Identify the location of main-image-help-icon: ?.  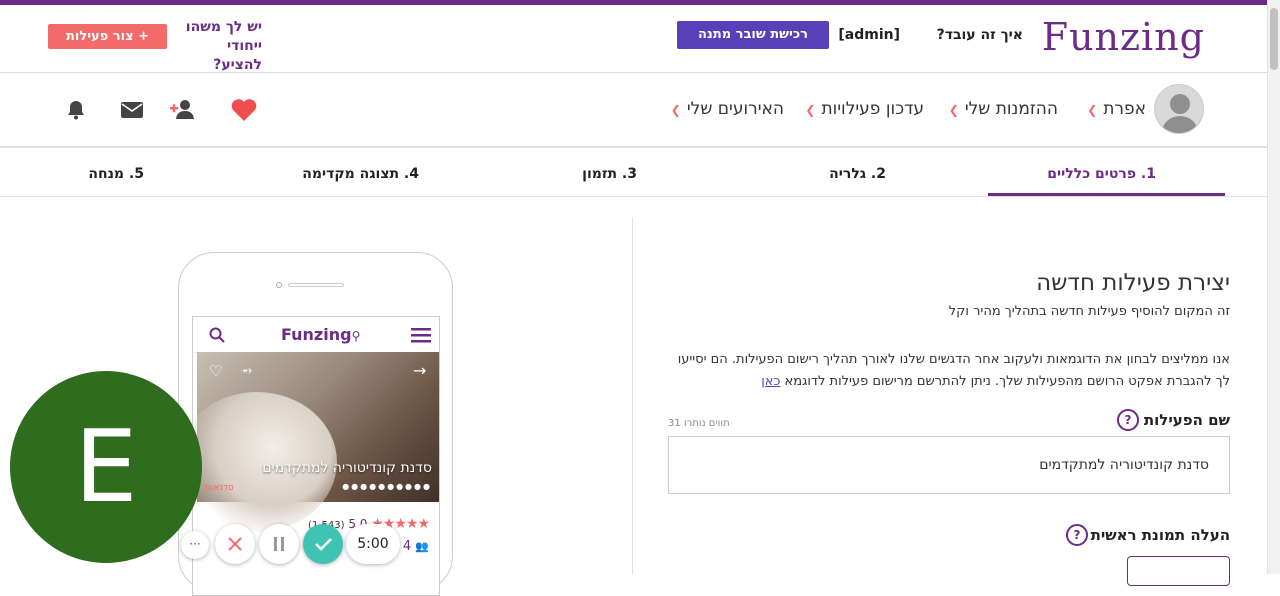
(1077, 535).